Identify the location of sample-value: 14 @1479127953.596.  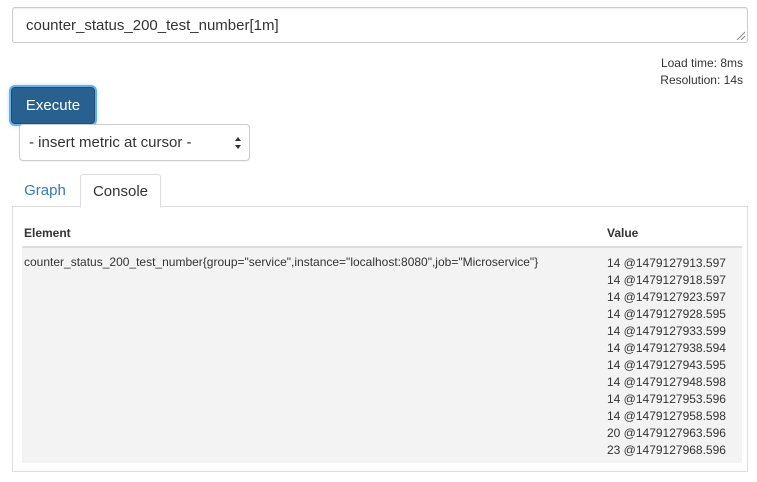
(666, 399).